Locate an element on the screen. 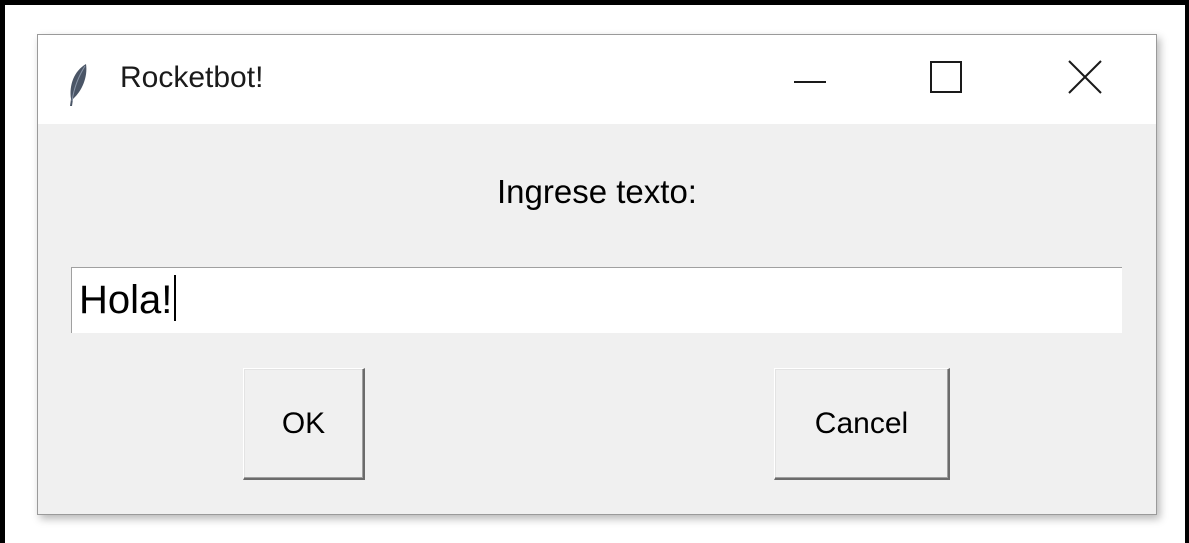 The height and width of the screenshot is (543, 1189). maximize-icon is located at coordinates (946, 79).